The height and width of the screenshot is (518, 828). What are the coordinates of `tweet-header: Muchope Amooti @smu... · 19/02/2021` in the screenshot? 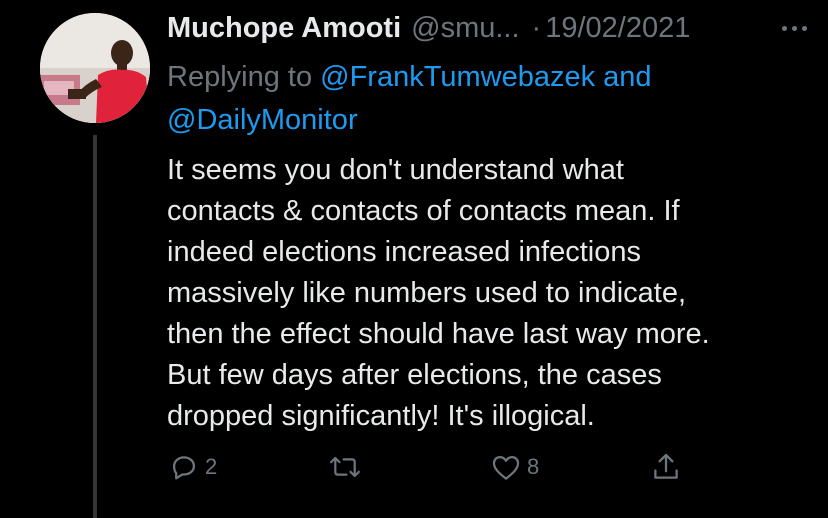 It's located at (487, 28).